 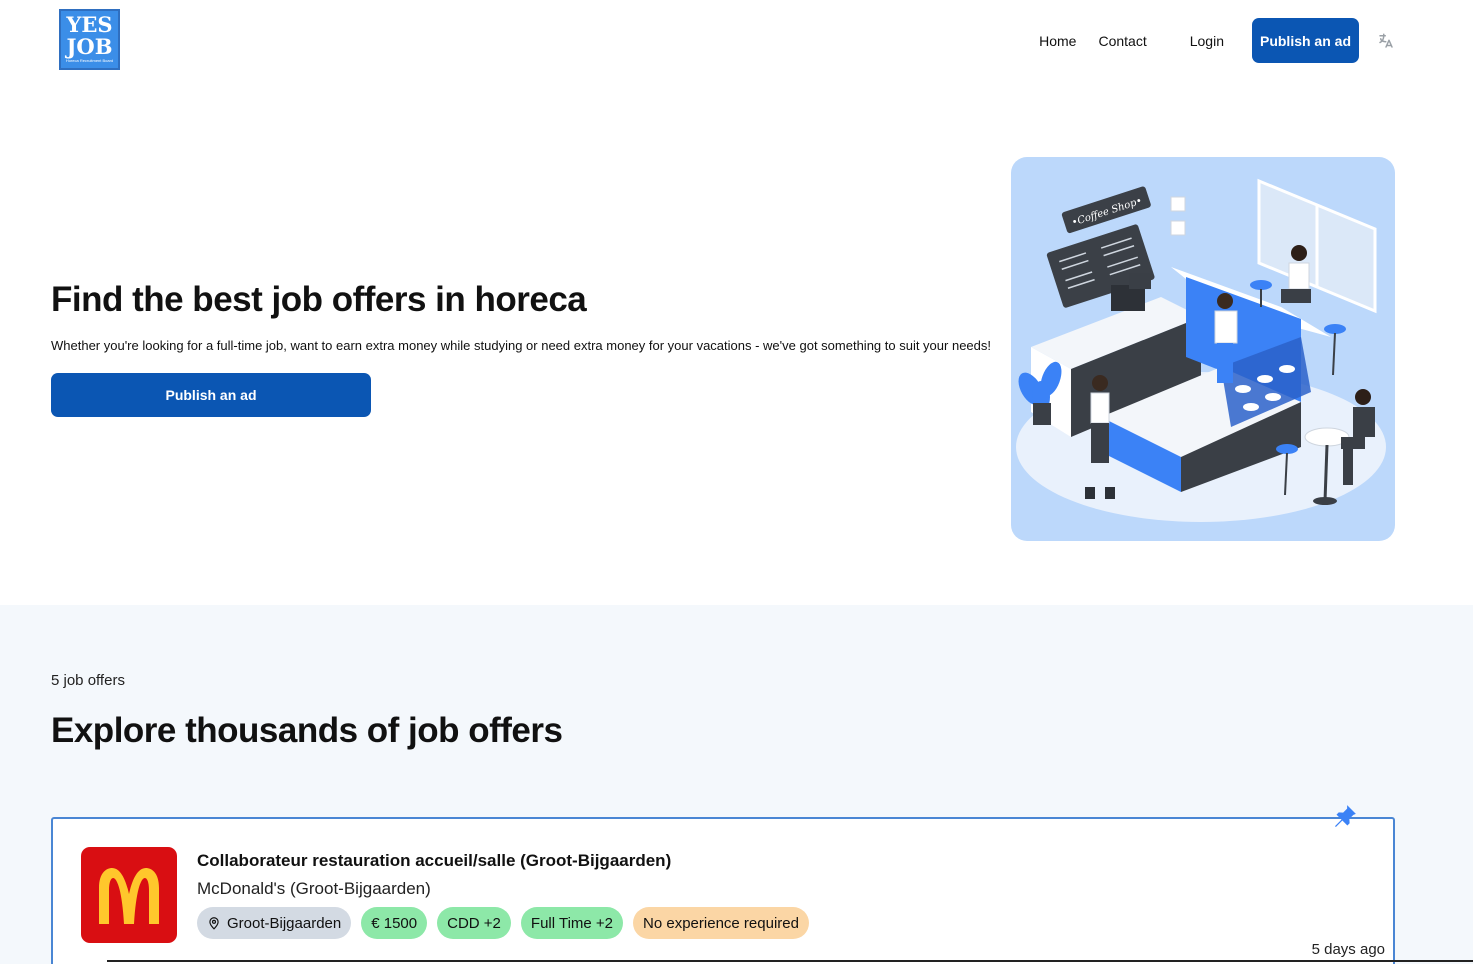 What do you see at coordinates (572, 923) in the screenshot?
I see `schedule-tag: Full Time +2` at bounding box center [572, 923].